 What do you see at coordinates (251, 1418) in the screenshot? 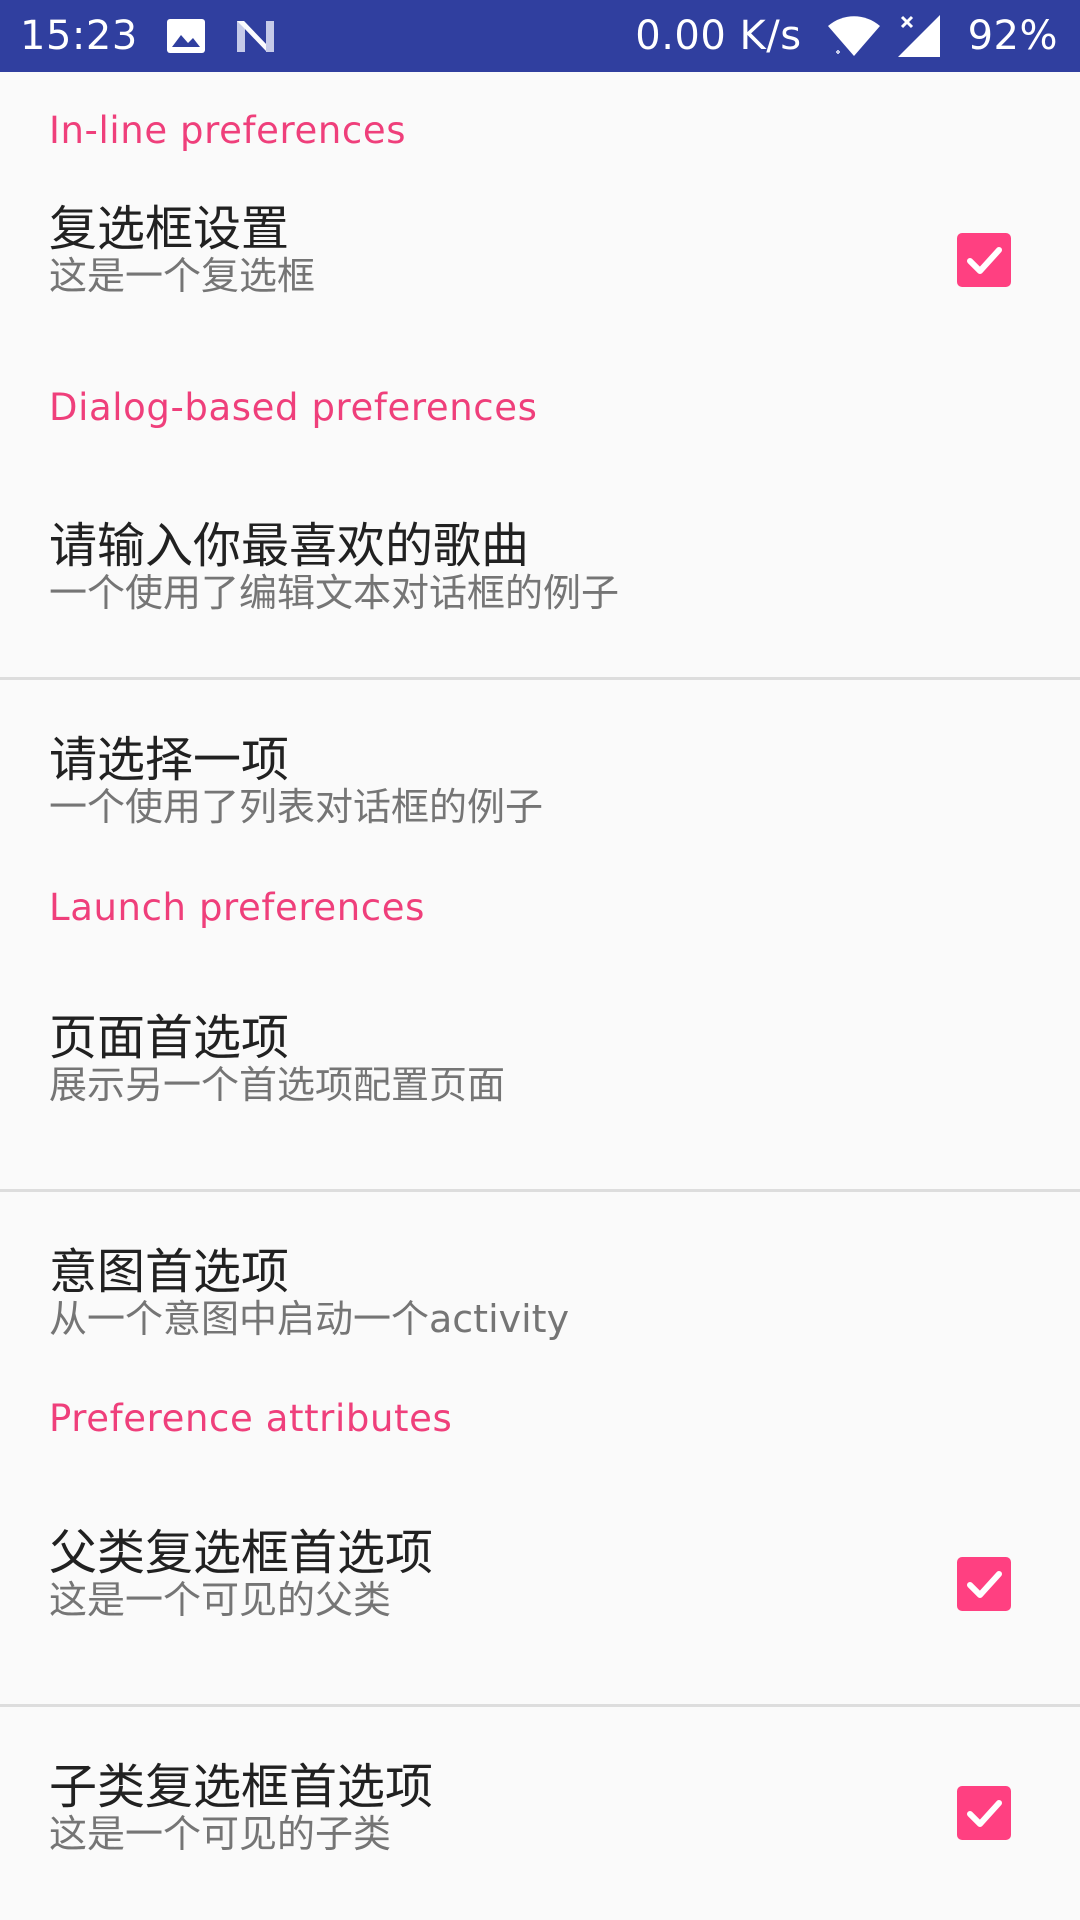
I see `category-title: Preference attributes` at bounding box center [251, 1418].